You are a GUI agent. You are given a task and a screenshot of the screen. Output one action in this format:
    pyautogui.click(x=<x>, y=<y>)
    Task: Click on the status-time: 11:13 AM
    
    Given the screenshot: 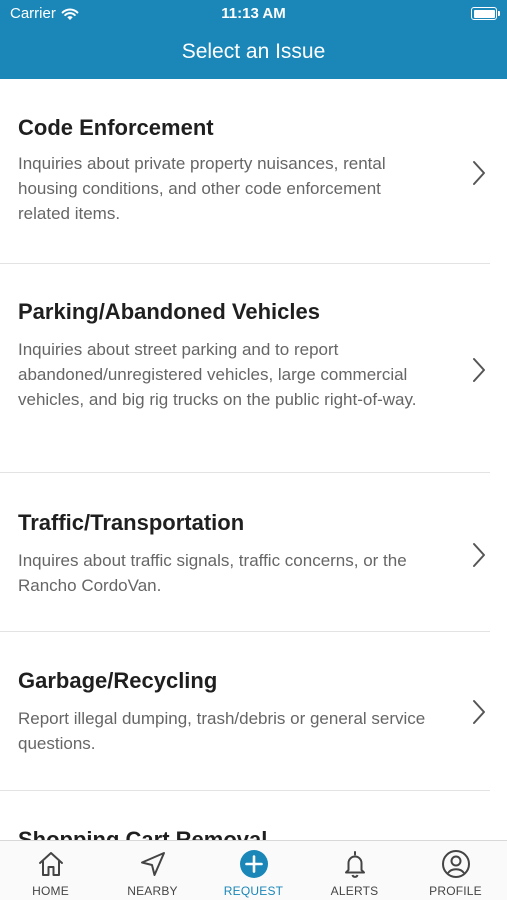 What is the action you would take?
    pyautogui.click(x=253, y=13)
    